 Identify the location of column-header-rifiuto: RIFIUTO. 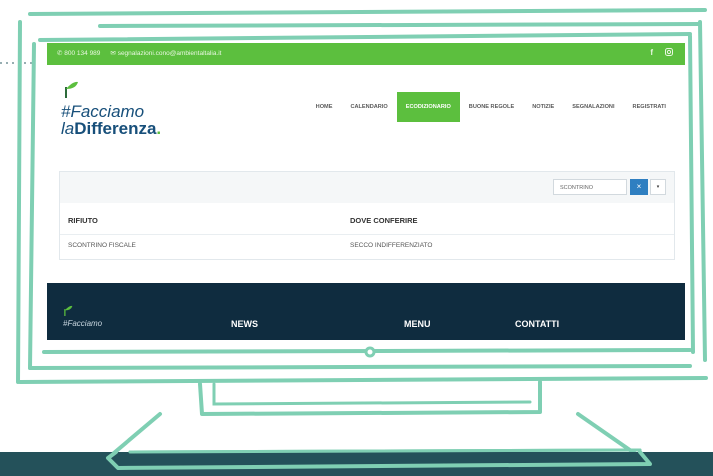
(83, 220).